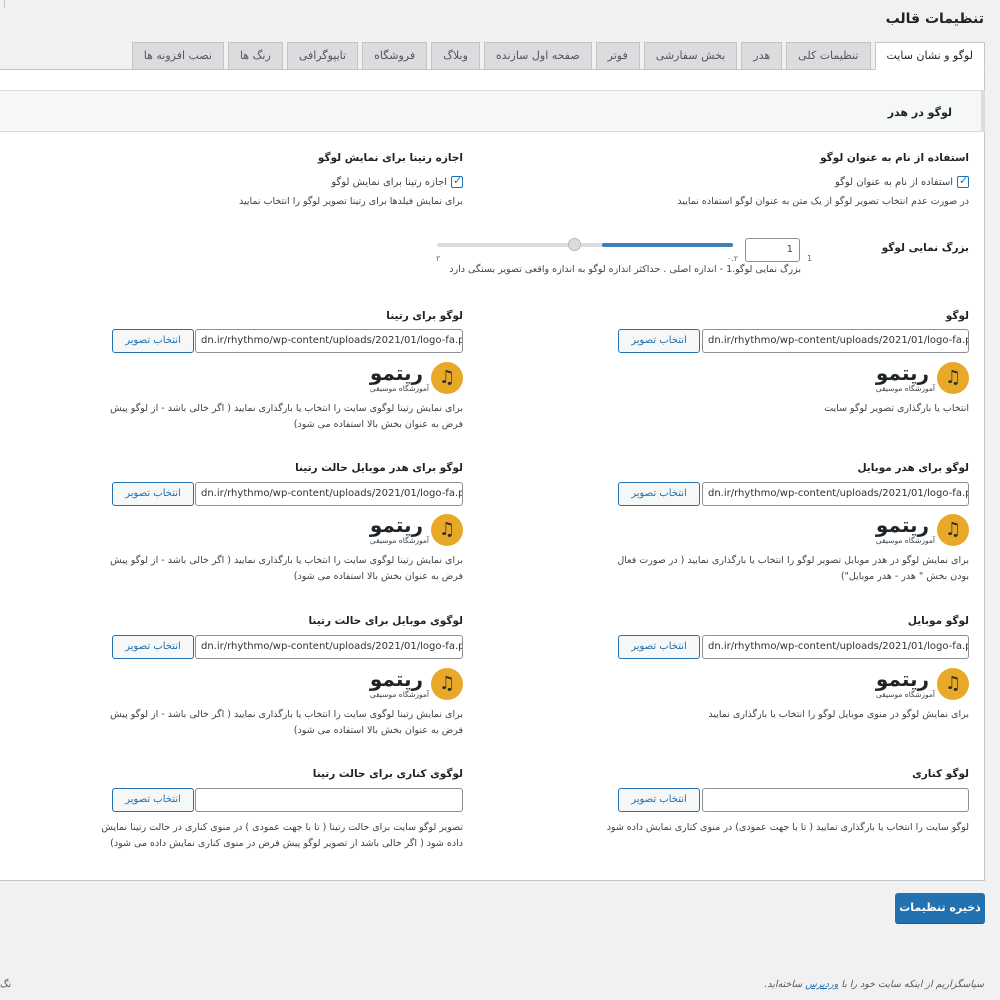 This screenshot has height=1000, width=1000. I want to click on logo-preview: ♫ ریتمو آموزشگاه موسیقی, so click(922, 378).